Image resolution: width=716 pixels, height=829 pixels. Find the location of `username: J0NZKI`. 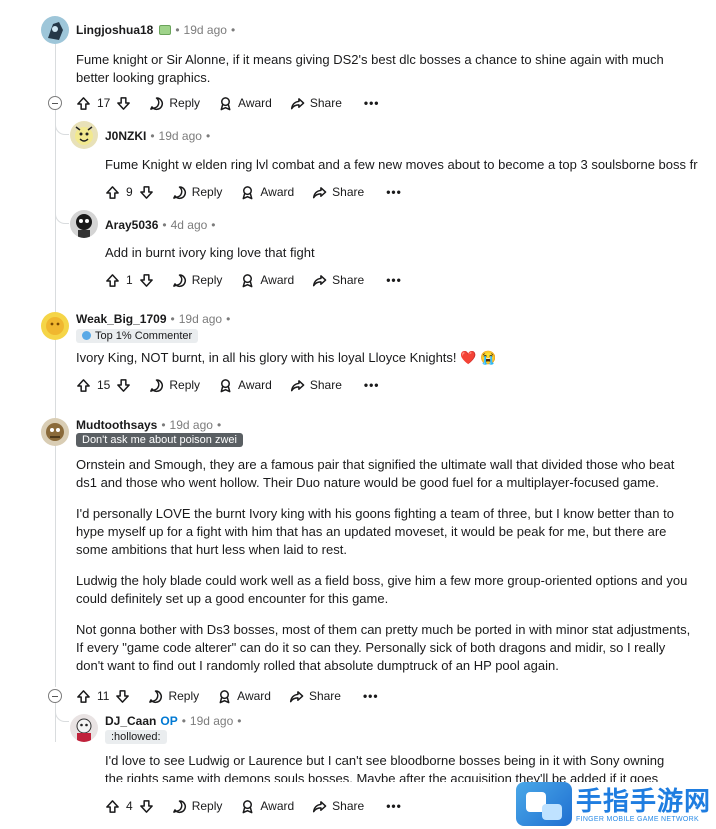

username: J0NZKI is located at coordinates (125, 136).